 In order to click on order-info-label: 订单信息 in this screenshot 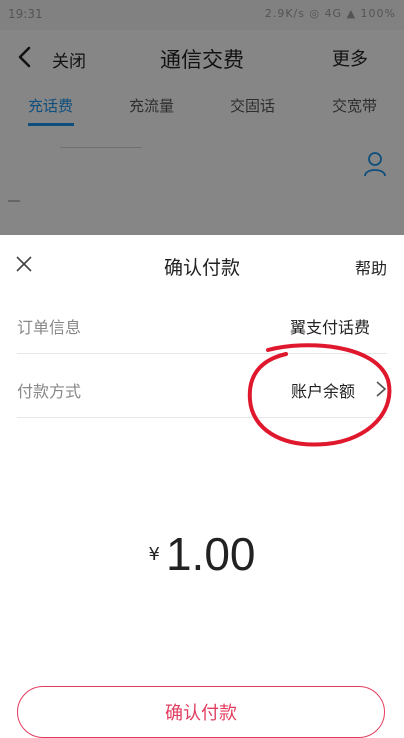, I will do `click(49, 327)`.